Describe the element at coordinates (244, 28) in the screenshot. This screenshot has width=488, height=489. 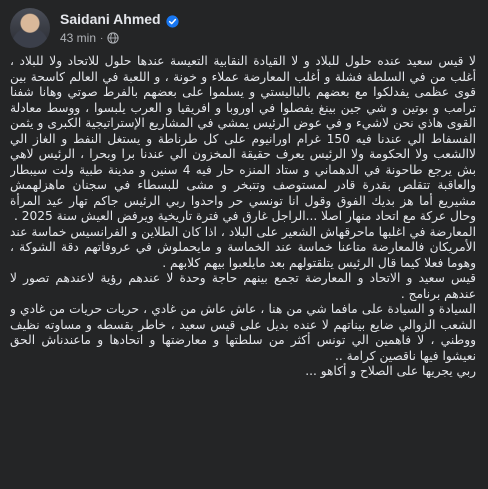
I see `post-header: Saidani Ahmed 43 min ·` at that location.